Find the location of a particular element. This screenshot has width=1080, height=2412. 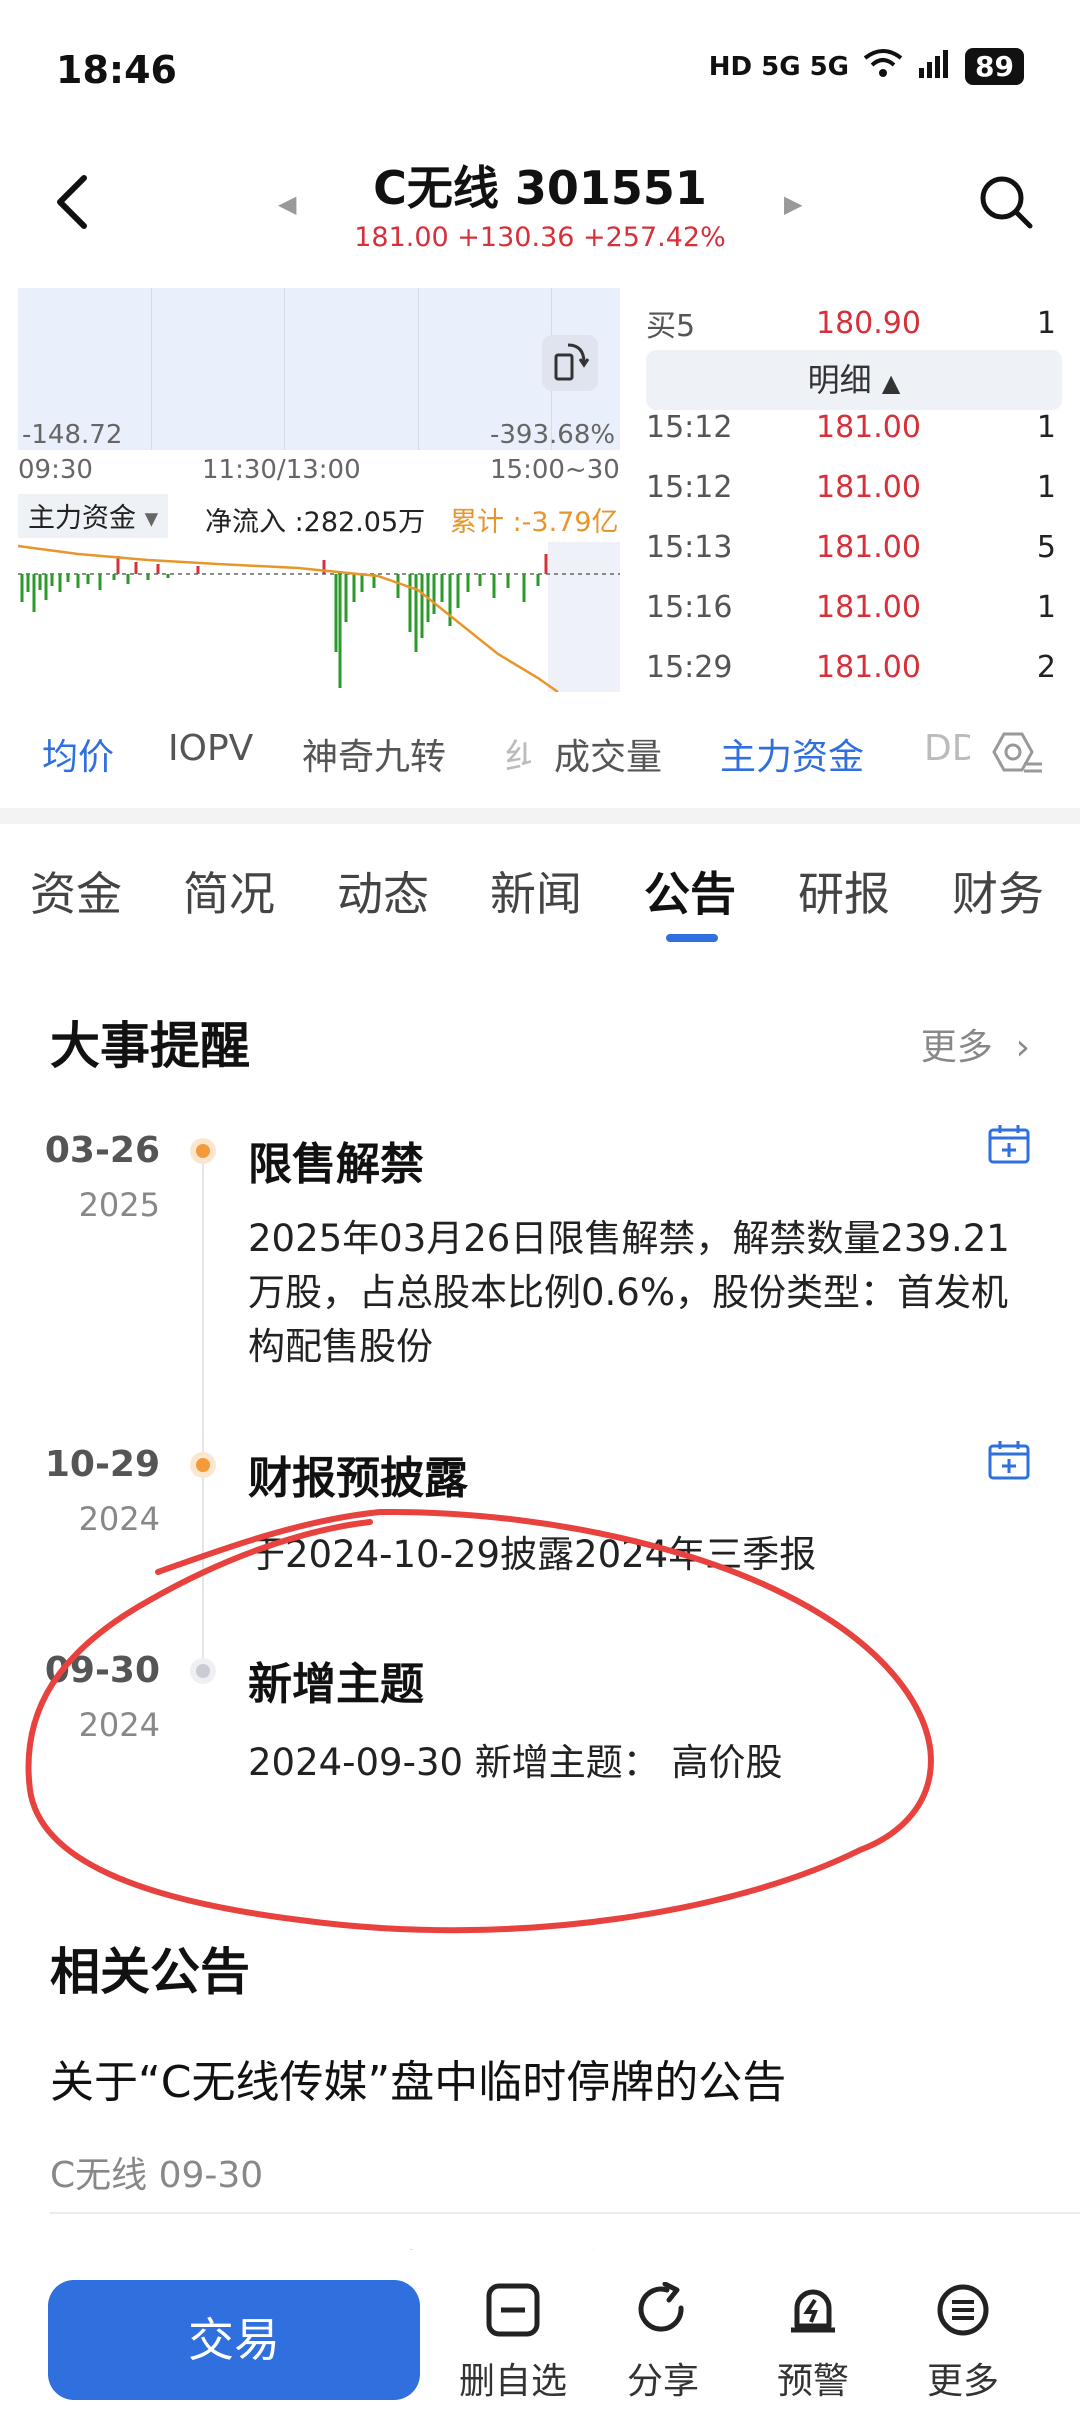

signal-icon is located at coordinates (934, 66).